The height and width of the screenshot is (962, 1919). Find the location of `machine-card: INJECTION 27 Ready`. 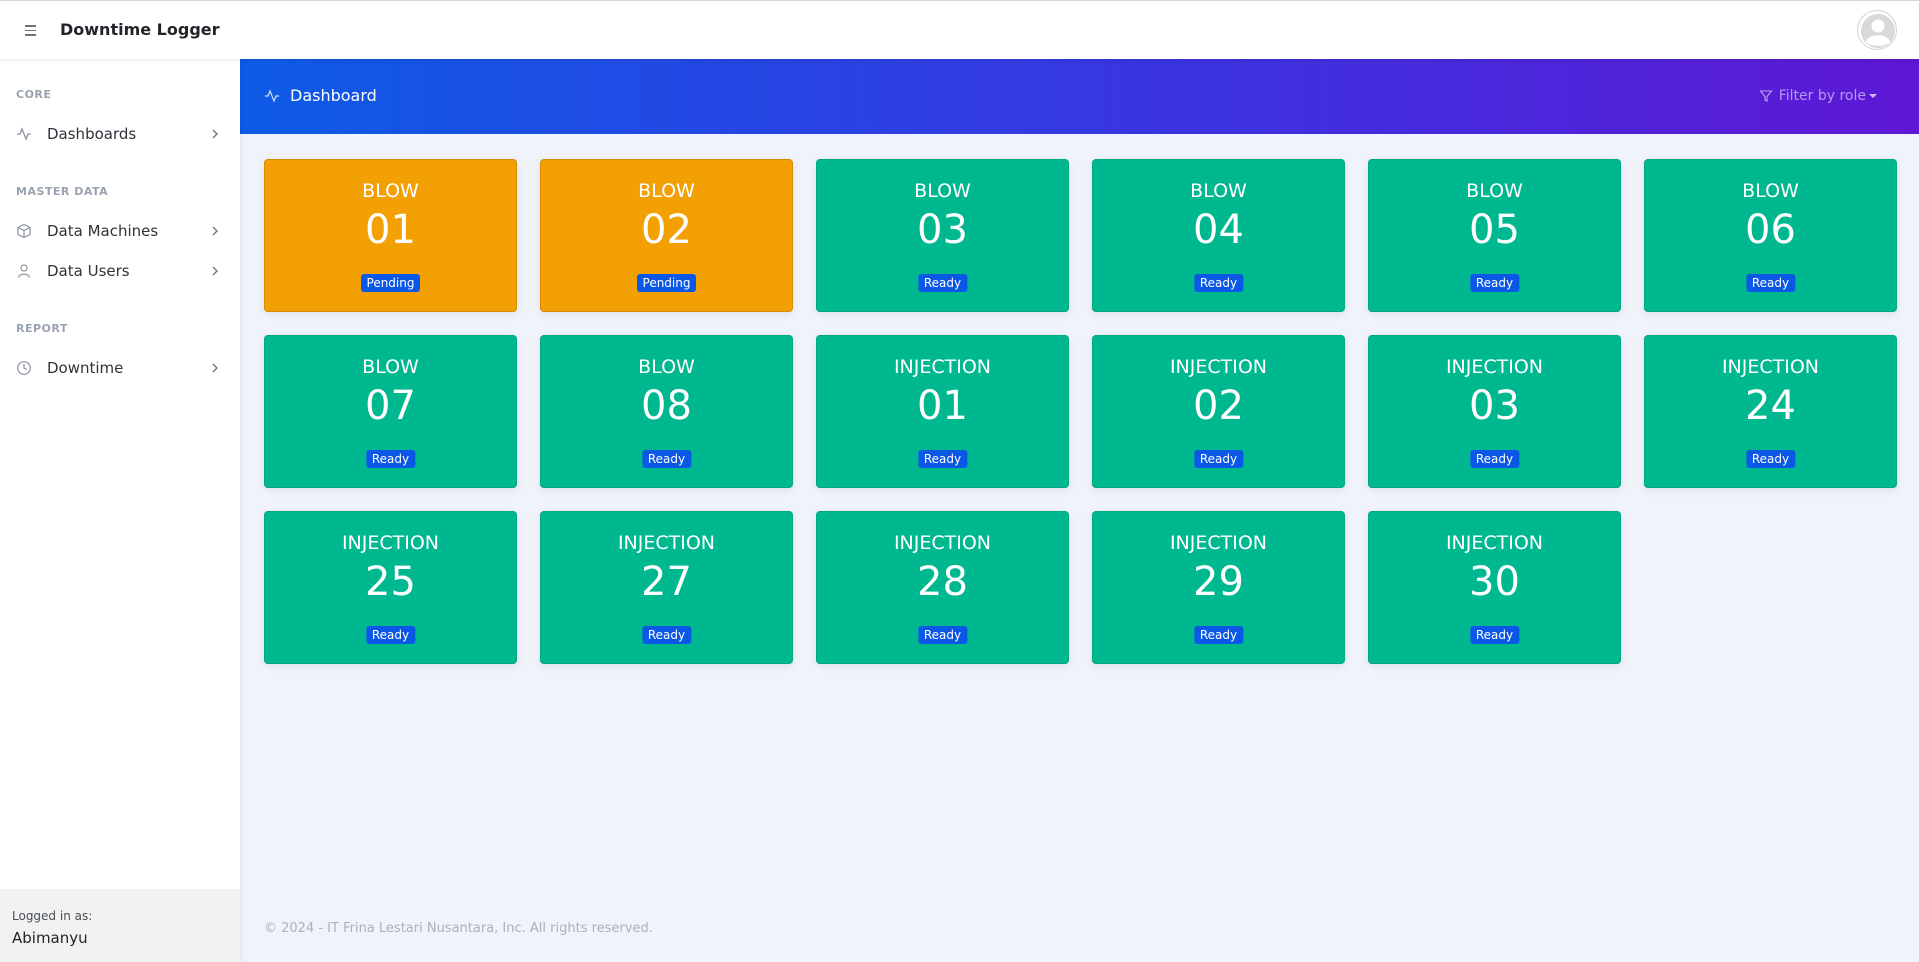

machine-card: INJECTION 27 Ready is located at coordinates (666, 587).